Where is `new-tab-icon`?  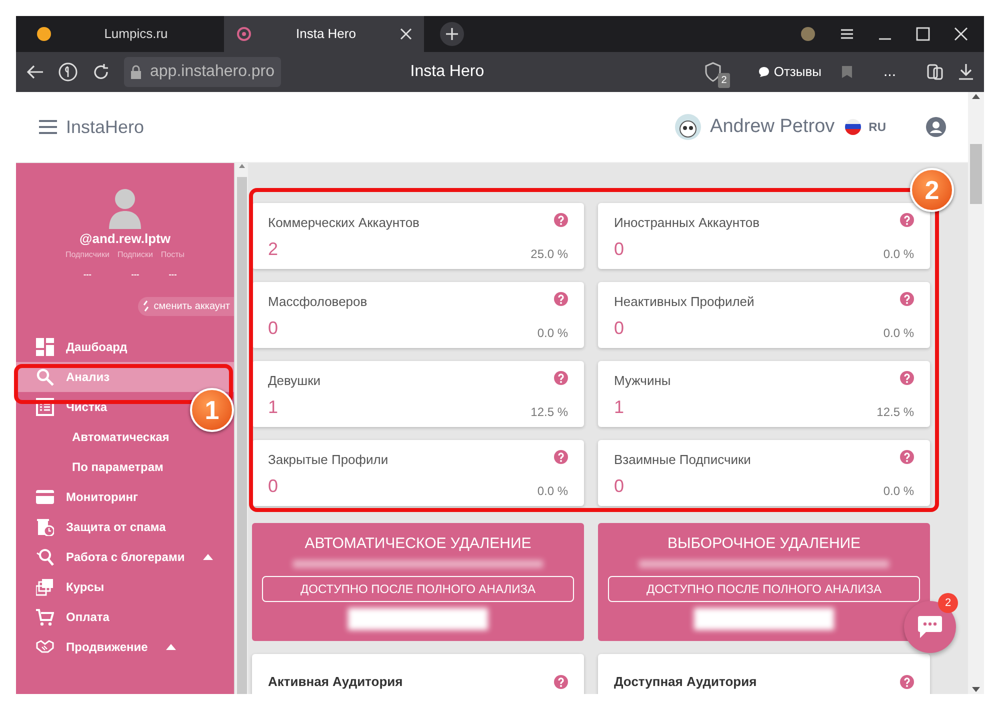
new-tab-icon is located at coordinates (452, 34).